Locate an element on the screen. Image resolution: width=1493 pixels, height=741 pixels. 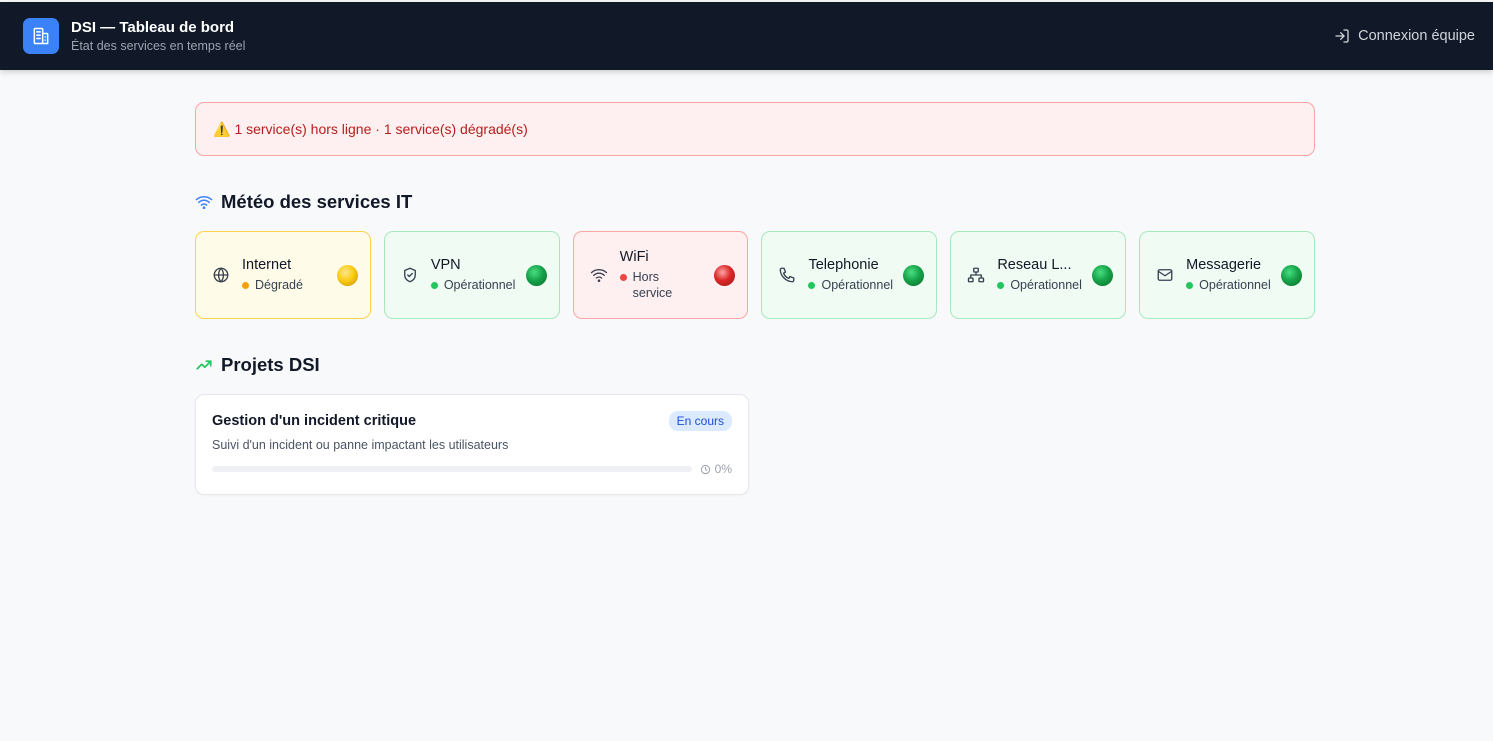
building-icon is located at coordinates (41, 36).